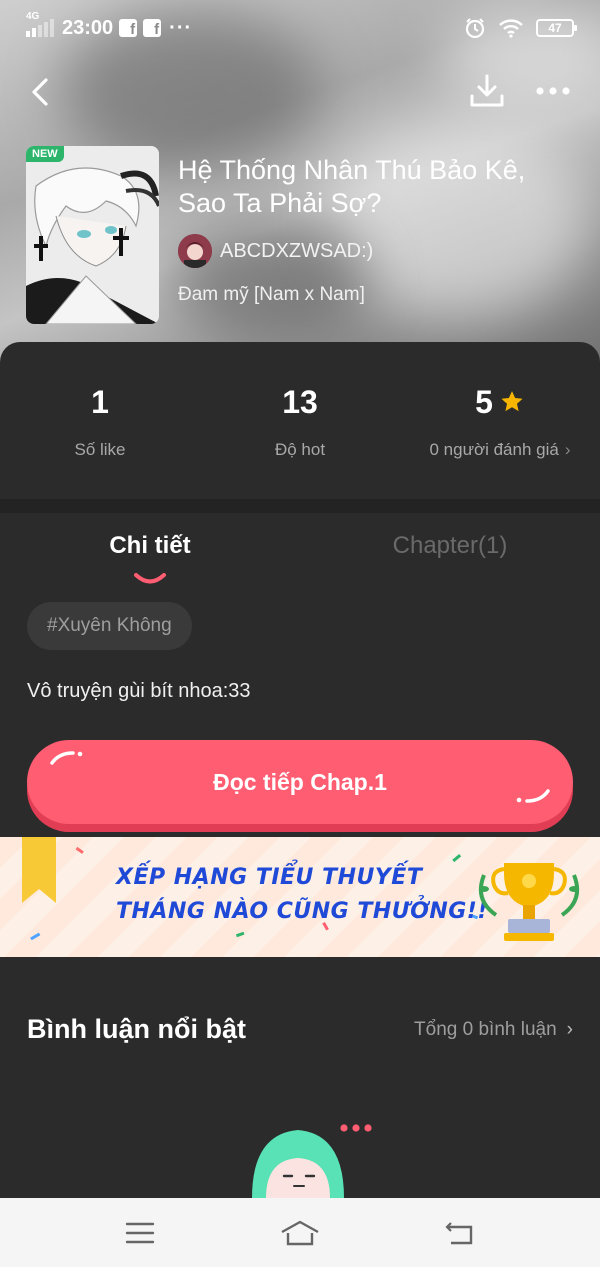 The width and height of the screenshot is (600, 1267). I want to click on story-genre: Đam mỹ [Nam x Nam], so click(271, 294).